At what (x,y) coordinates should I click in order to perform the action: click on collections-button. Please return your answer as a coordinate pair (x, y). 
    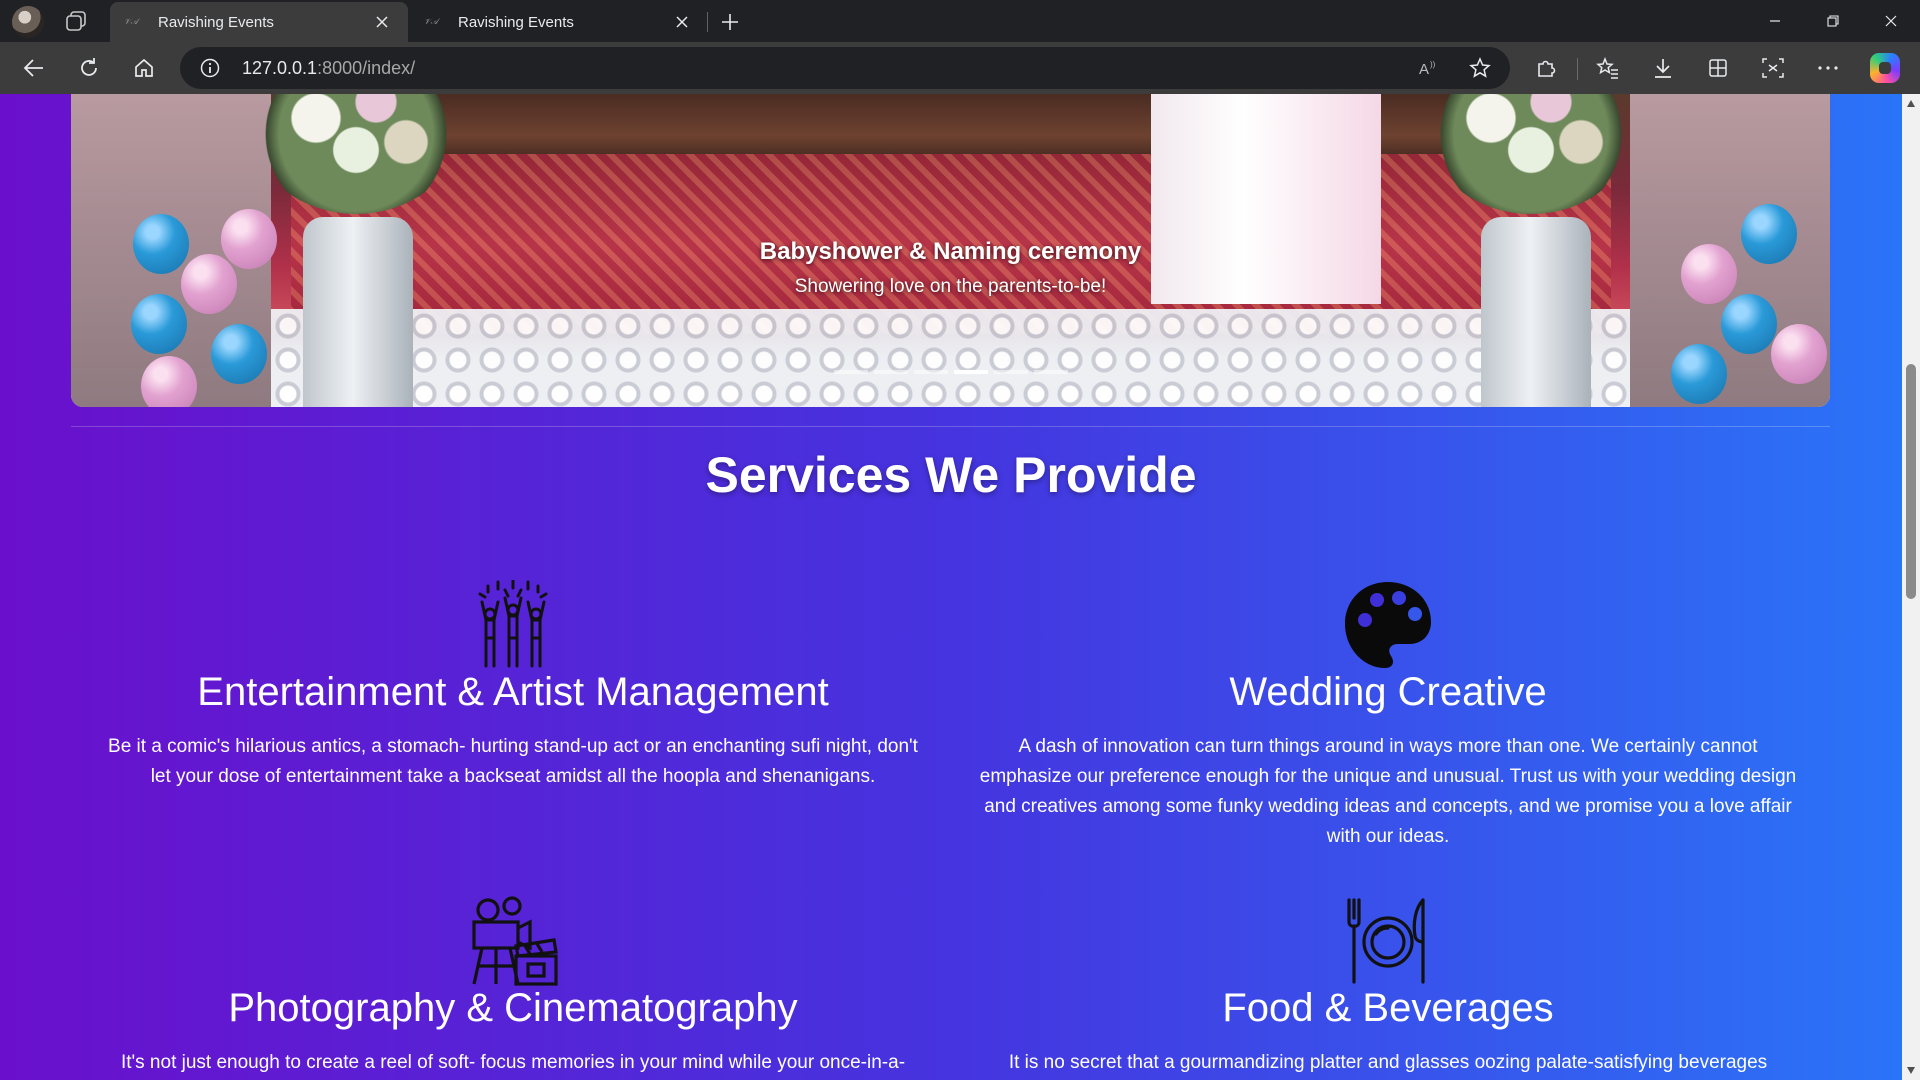
    Looking at the image, I should click on (1718, 68).